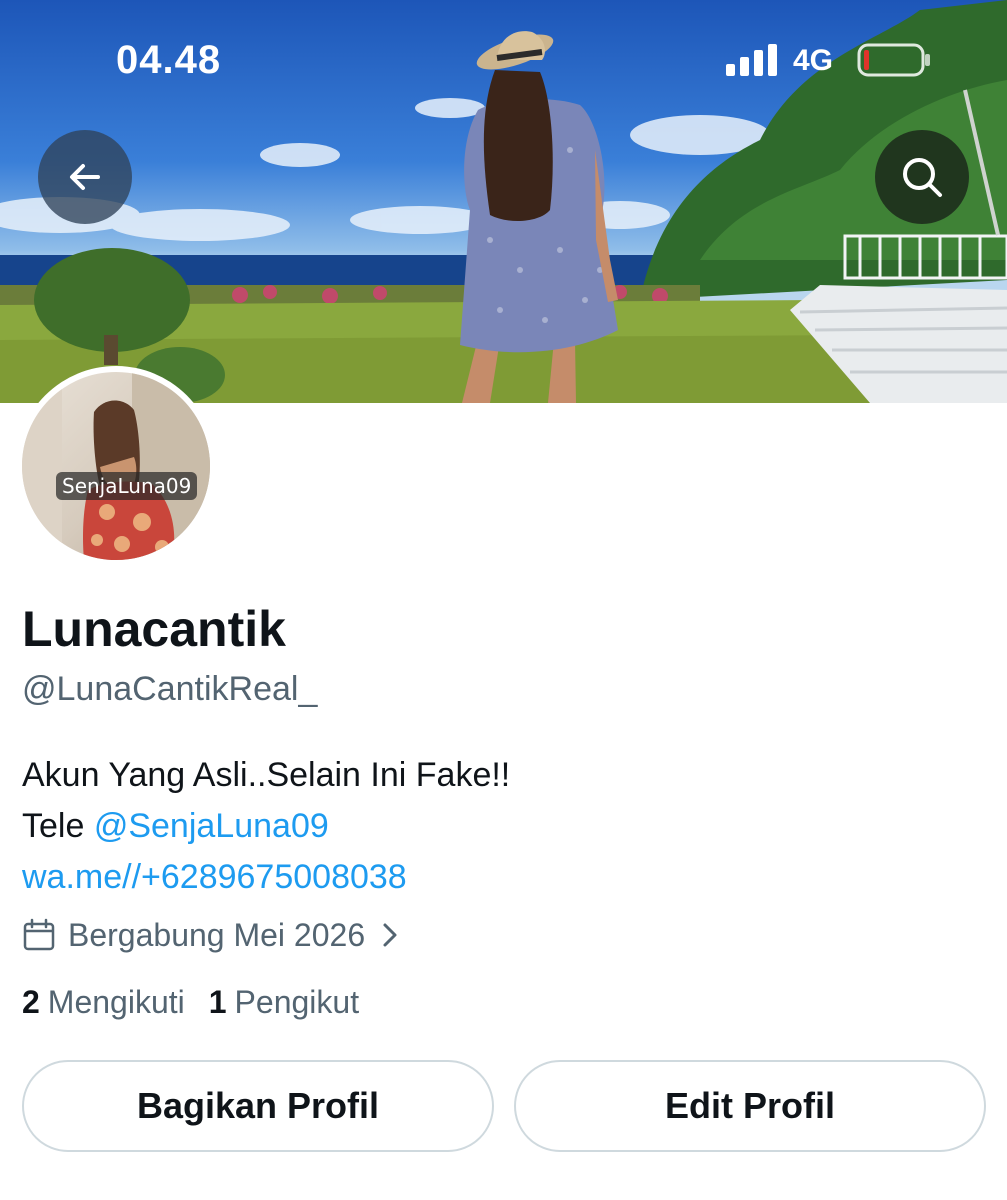 This screenshot has width=1007, height=1200. I want to click on bio-line: Akun Yang Asli..Selain Ini Fake!!, so click(266, 775).